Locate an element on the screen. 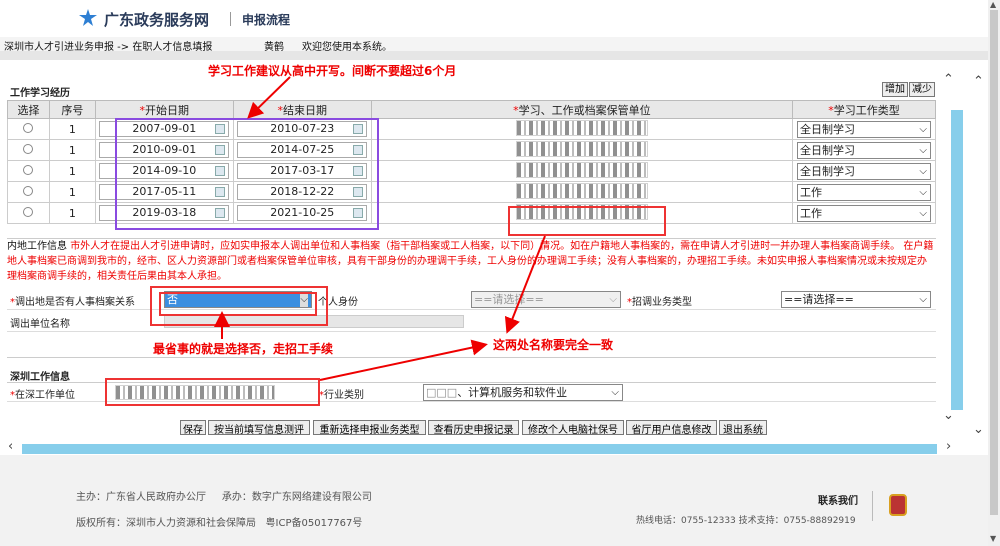  biz-type-label: 招调业务类型 is located at coordinates (662, 302).